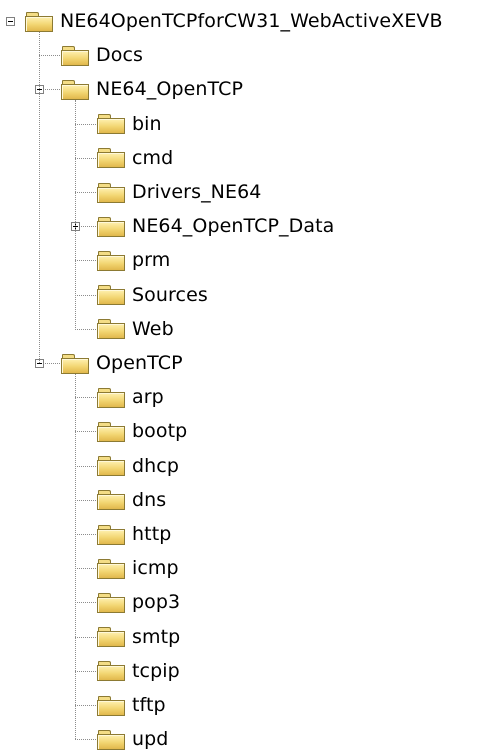  What do you see at coordinates (129, 124) in the screenshot?
I see `tree-item-bin: bin` at bounding box center [129, 124].